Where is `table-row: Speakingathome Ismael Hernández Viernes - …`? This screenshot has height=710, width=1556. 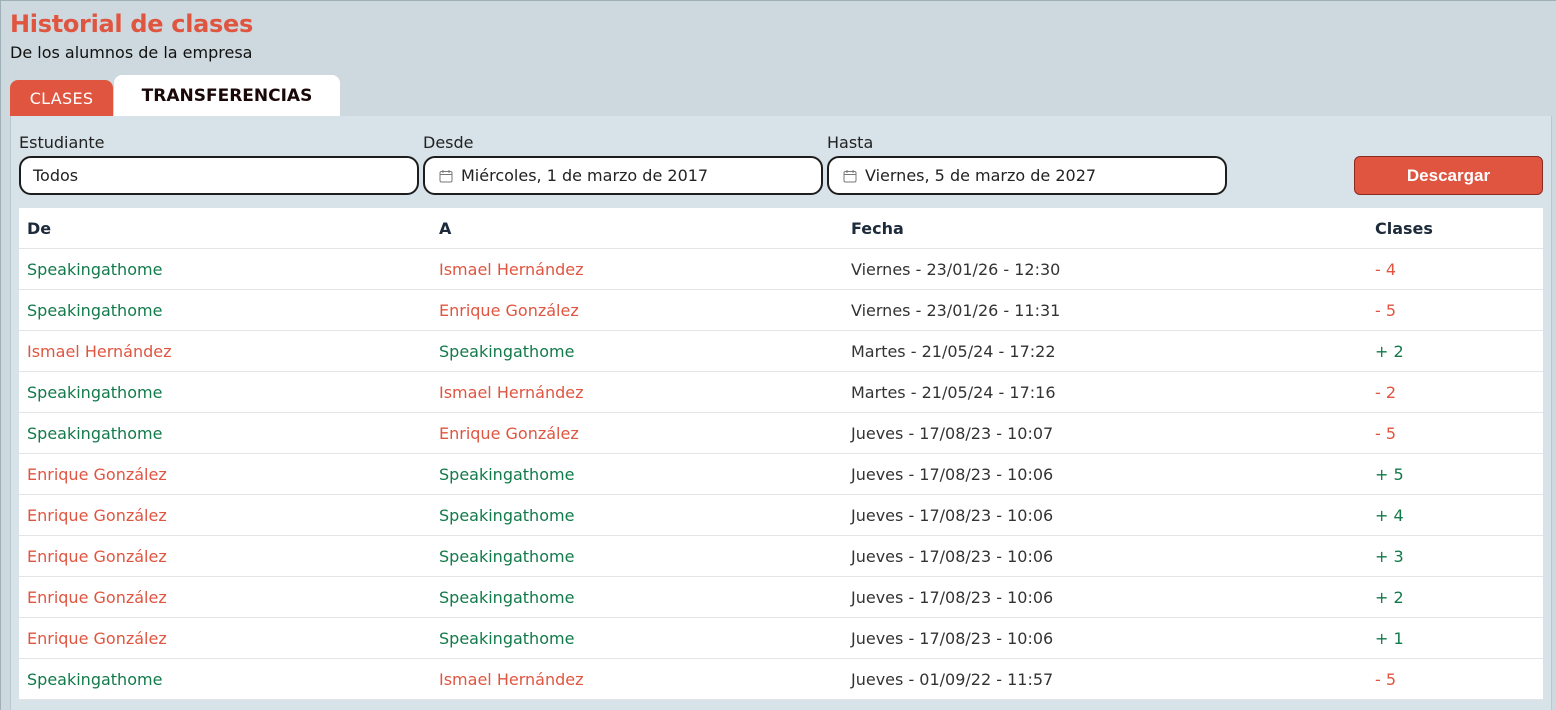 table-row: Speakingathome Ismael Hernández Viernes - … is located at coordinates (781, 269).